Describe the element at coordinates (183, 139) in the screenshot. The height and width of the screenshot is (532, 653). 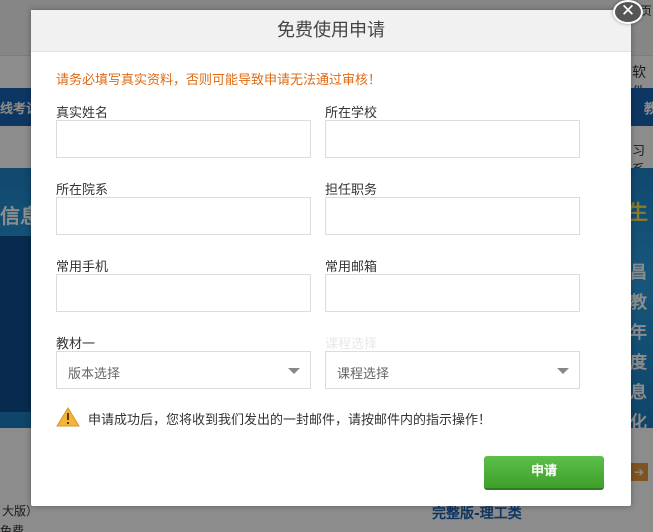
I see `name-field` at that location.